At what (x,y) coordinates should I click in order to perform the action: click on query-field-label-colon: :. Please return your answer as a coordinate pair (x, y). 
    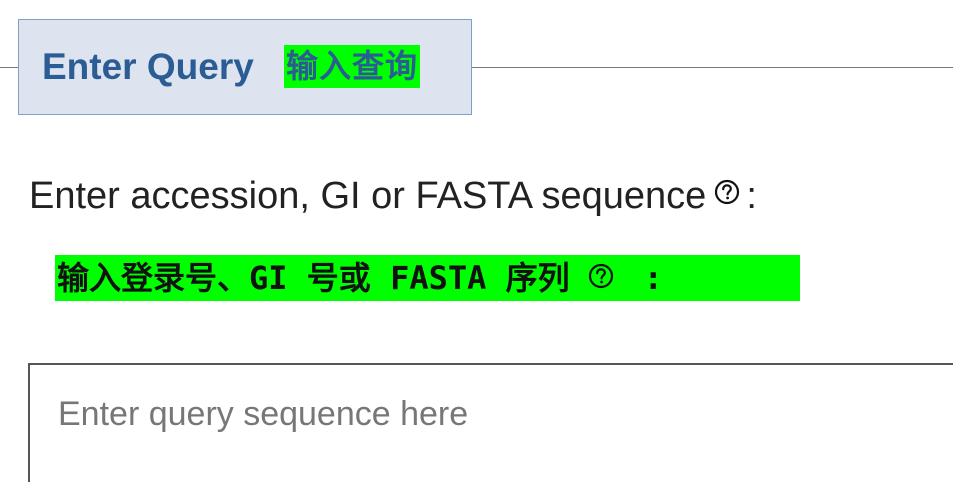
    Looking at the image, I should click on (751, 196).